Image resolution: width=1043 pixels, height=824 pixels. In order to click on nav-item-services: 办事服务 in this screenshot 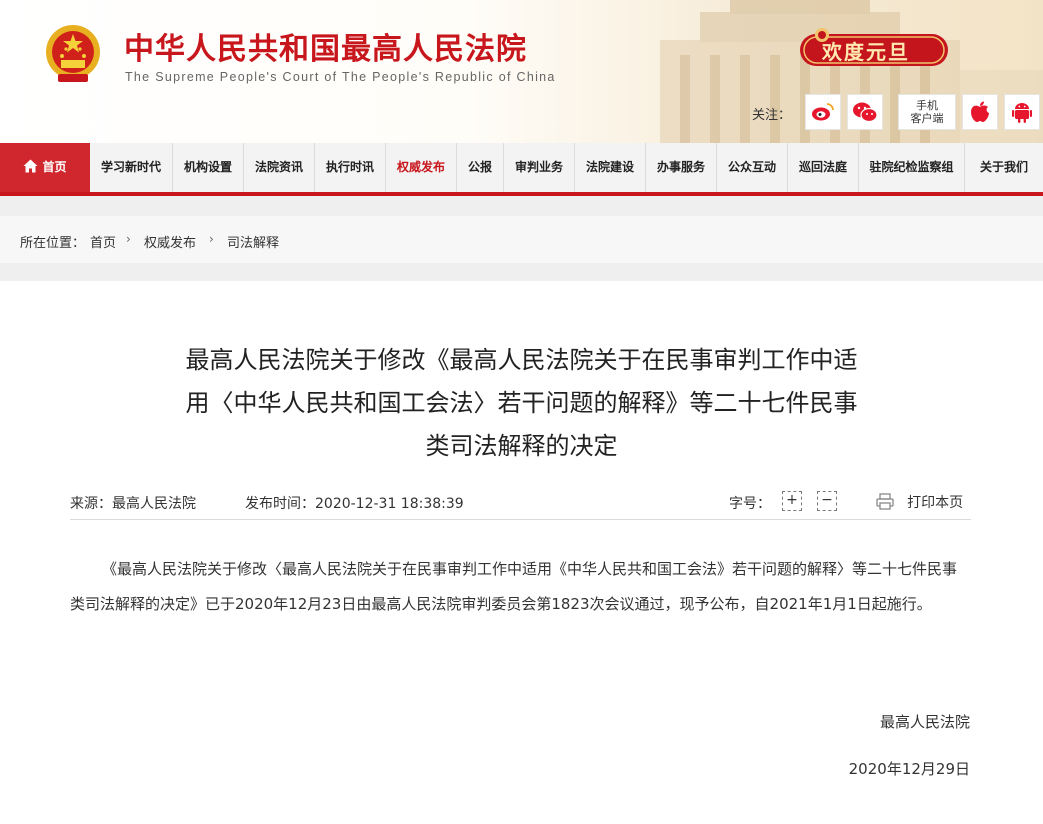, I will do `click(681, 167)`.